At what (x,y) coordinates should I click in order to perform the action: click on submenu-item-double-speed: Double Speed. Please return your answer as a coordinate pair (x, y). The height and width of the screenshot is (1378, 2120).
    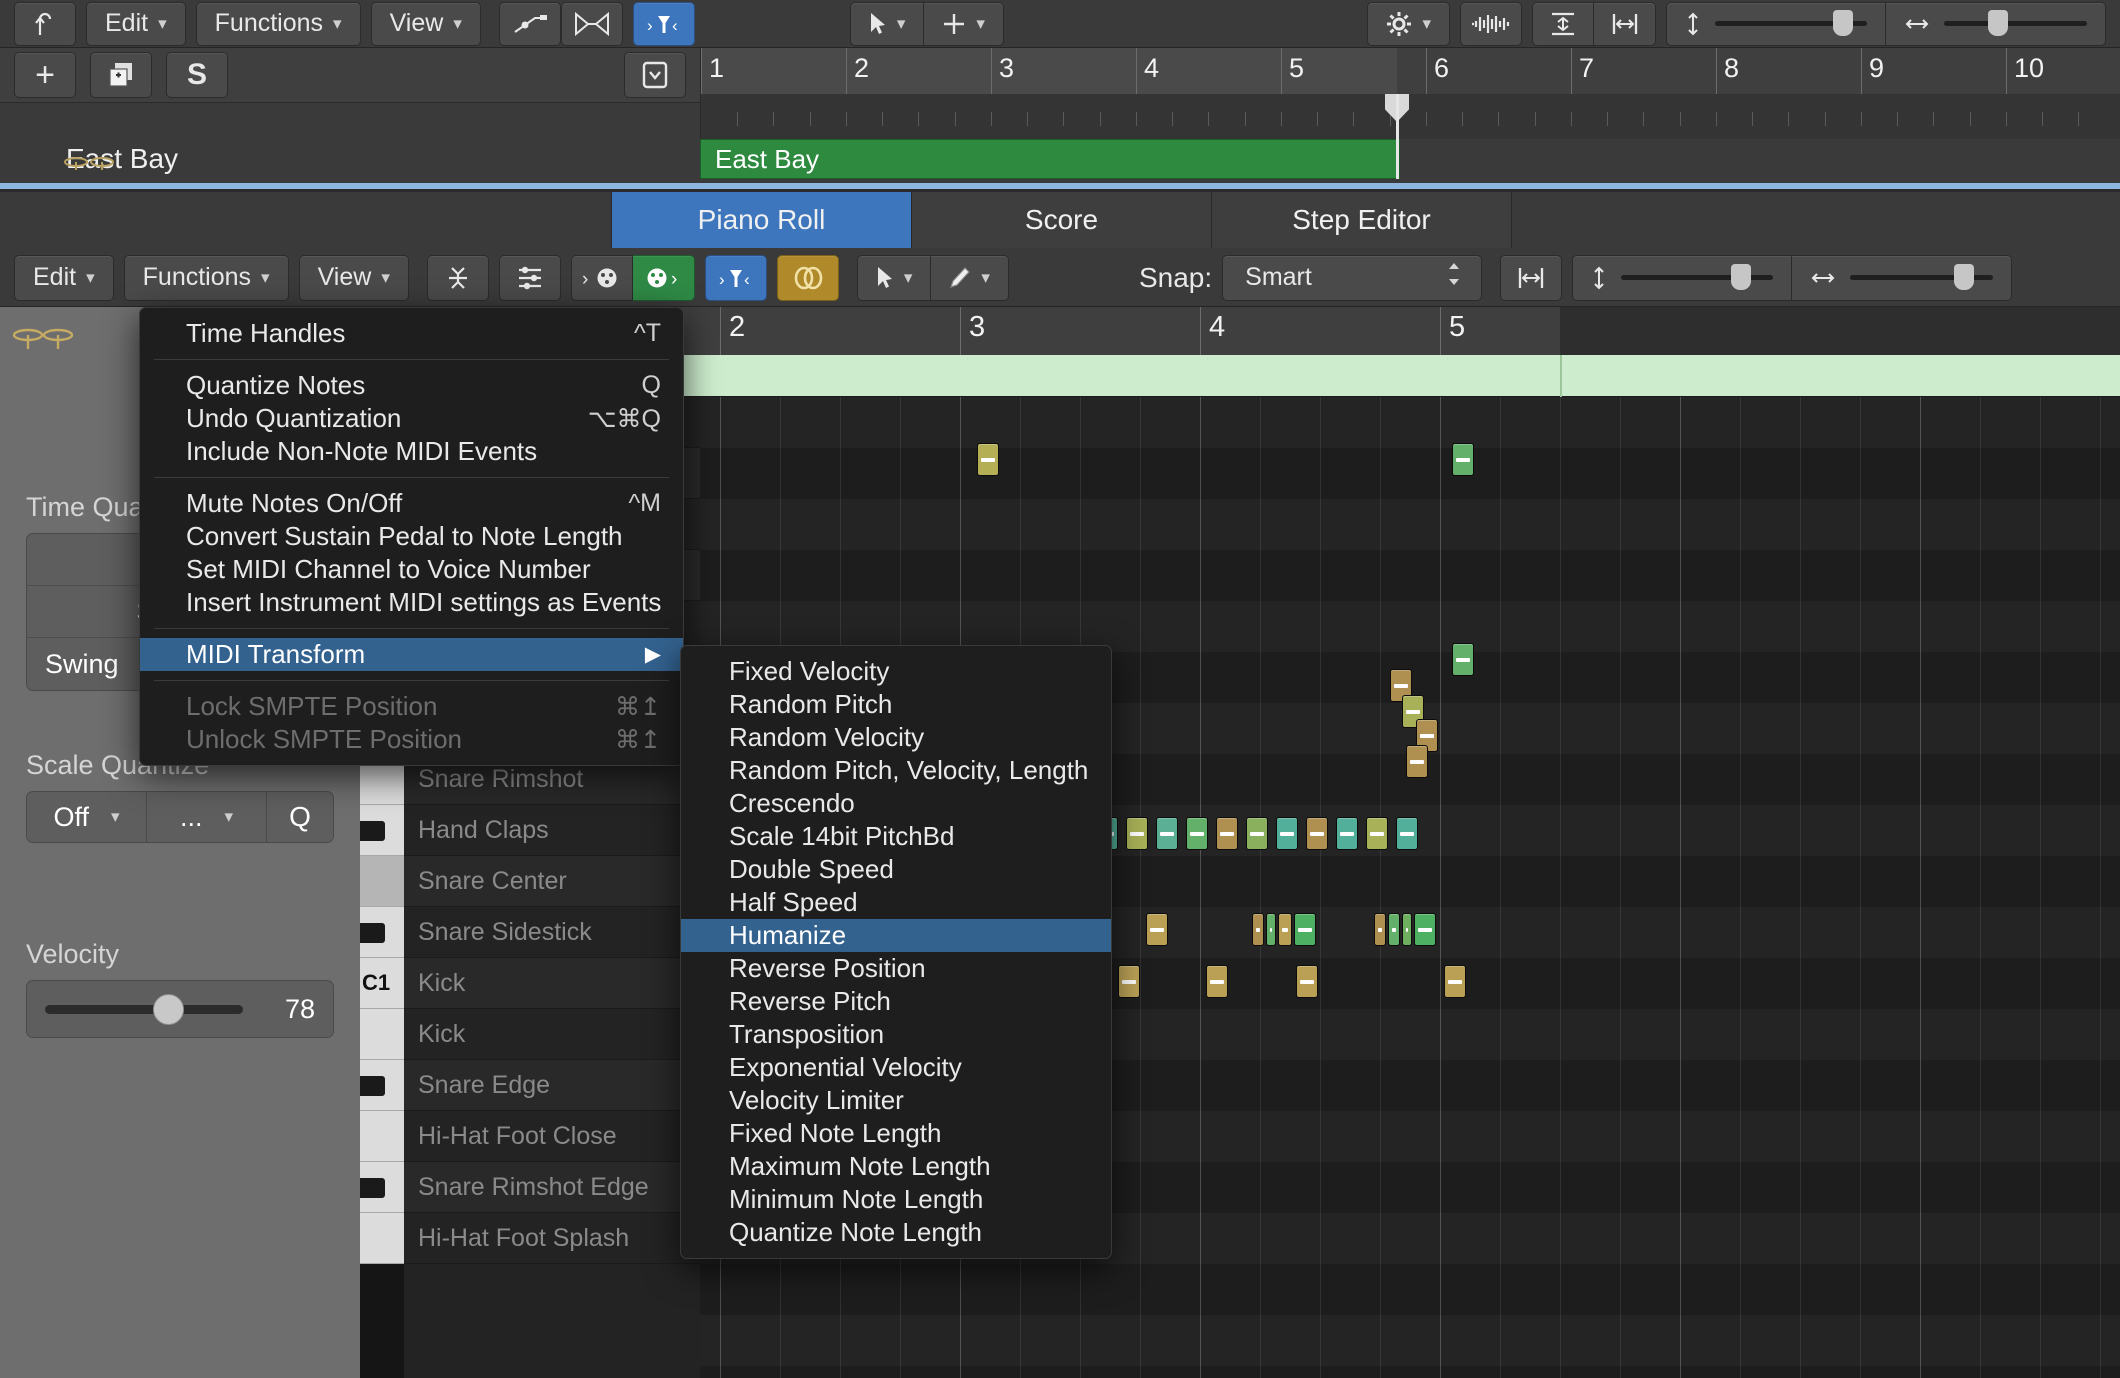
    Looking at the image, I should click on (896, 869).